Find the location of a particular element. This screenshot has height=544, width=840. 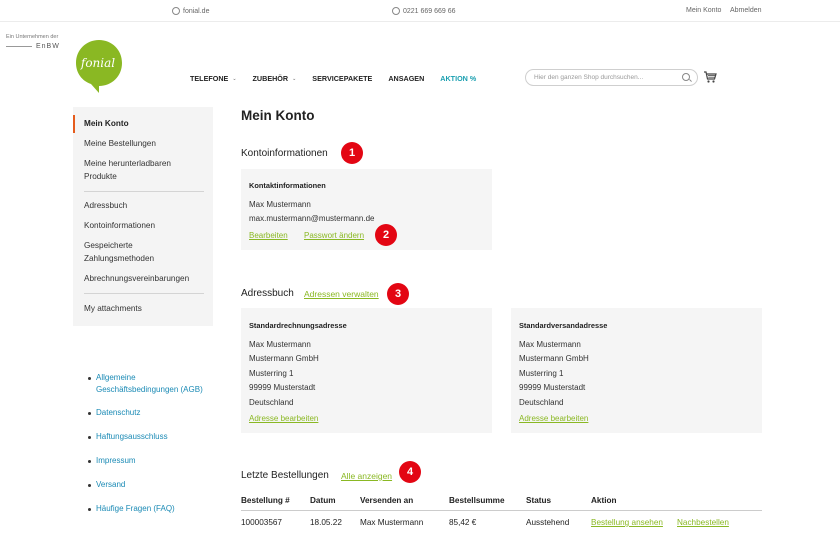

enbw-tagline: Ein Unternehmen der is located at coordinates (32, 37).